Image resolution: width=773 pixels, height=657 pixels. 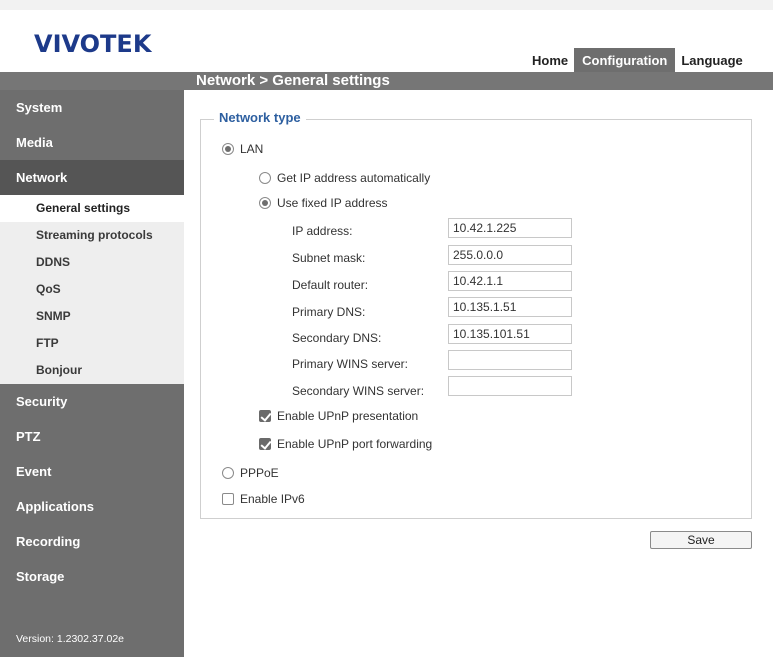 I want to click on upnp-port-forwarding-label: Enable UPnP port forwarding, so click(x=355, y=444).